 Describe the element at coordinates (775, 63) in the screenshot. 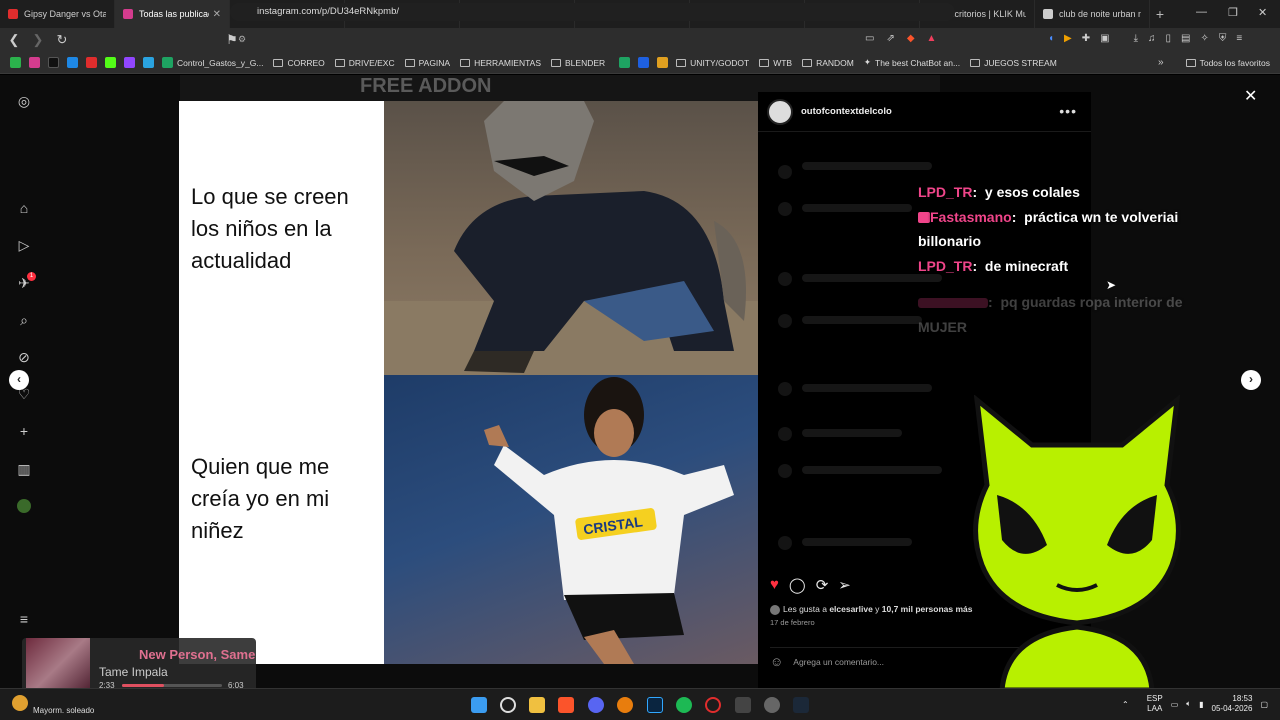

I see `bookmark-folder-wtb: WTB` at that location.